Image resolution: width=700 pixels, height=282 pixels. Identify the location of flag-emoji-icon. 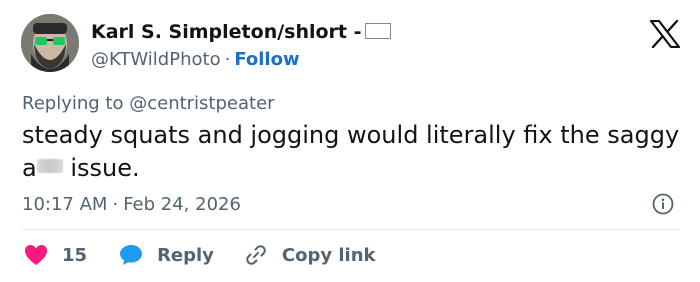
(377, 31).